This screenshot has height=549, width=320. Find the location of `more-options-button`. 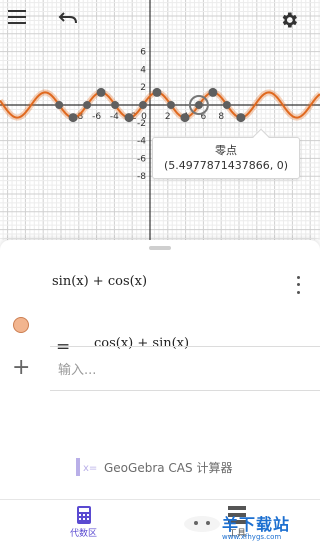

more-options-button is located at coordinates (298, 285).